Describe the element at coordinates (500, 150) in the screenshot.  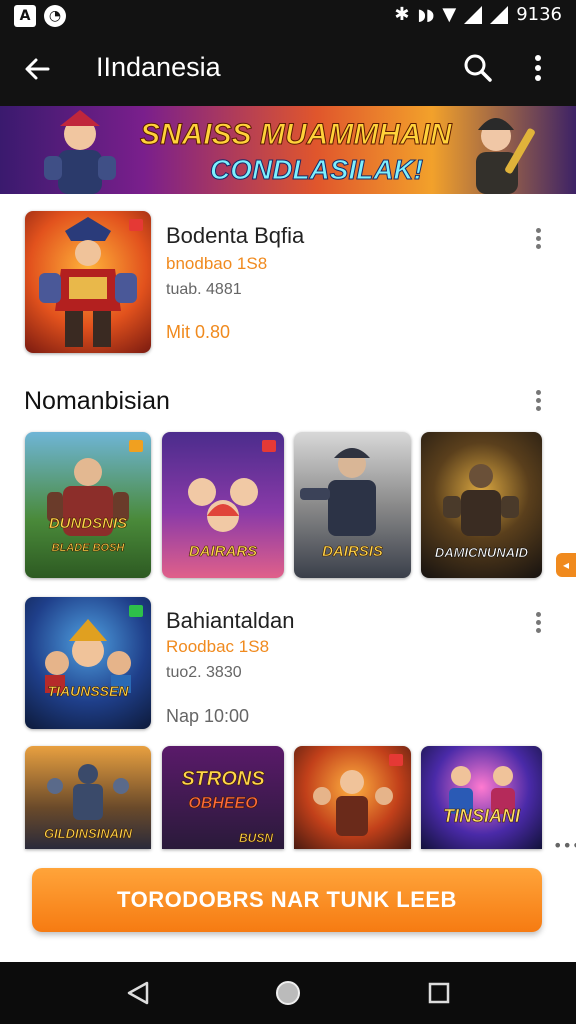
I see `banner-hero-right` at that location.